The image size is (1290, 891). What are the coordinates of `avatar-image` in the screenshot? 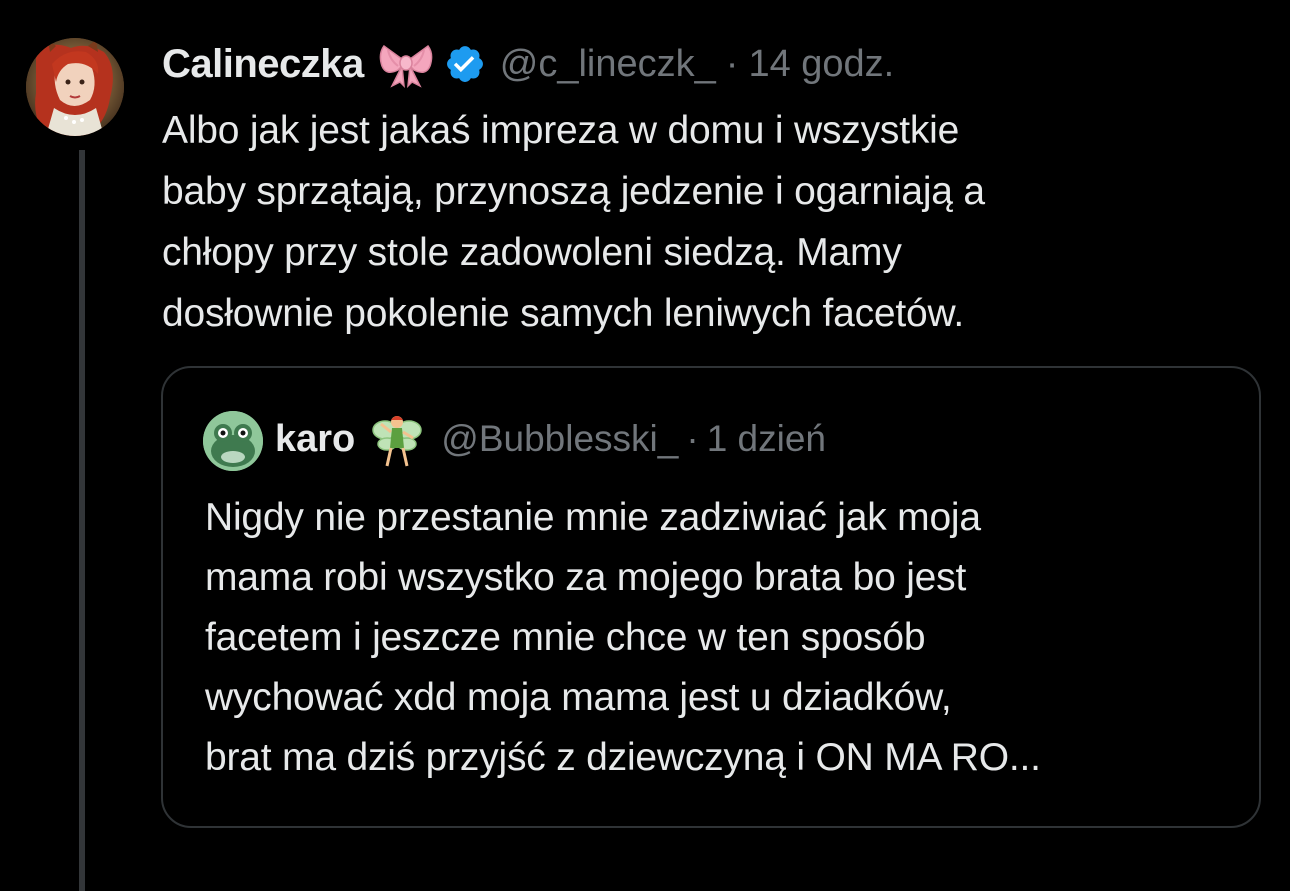 It's located at (75, 87).